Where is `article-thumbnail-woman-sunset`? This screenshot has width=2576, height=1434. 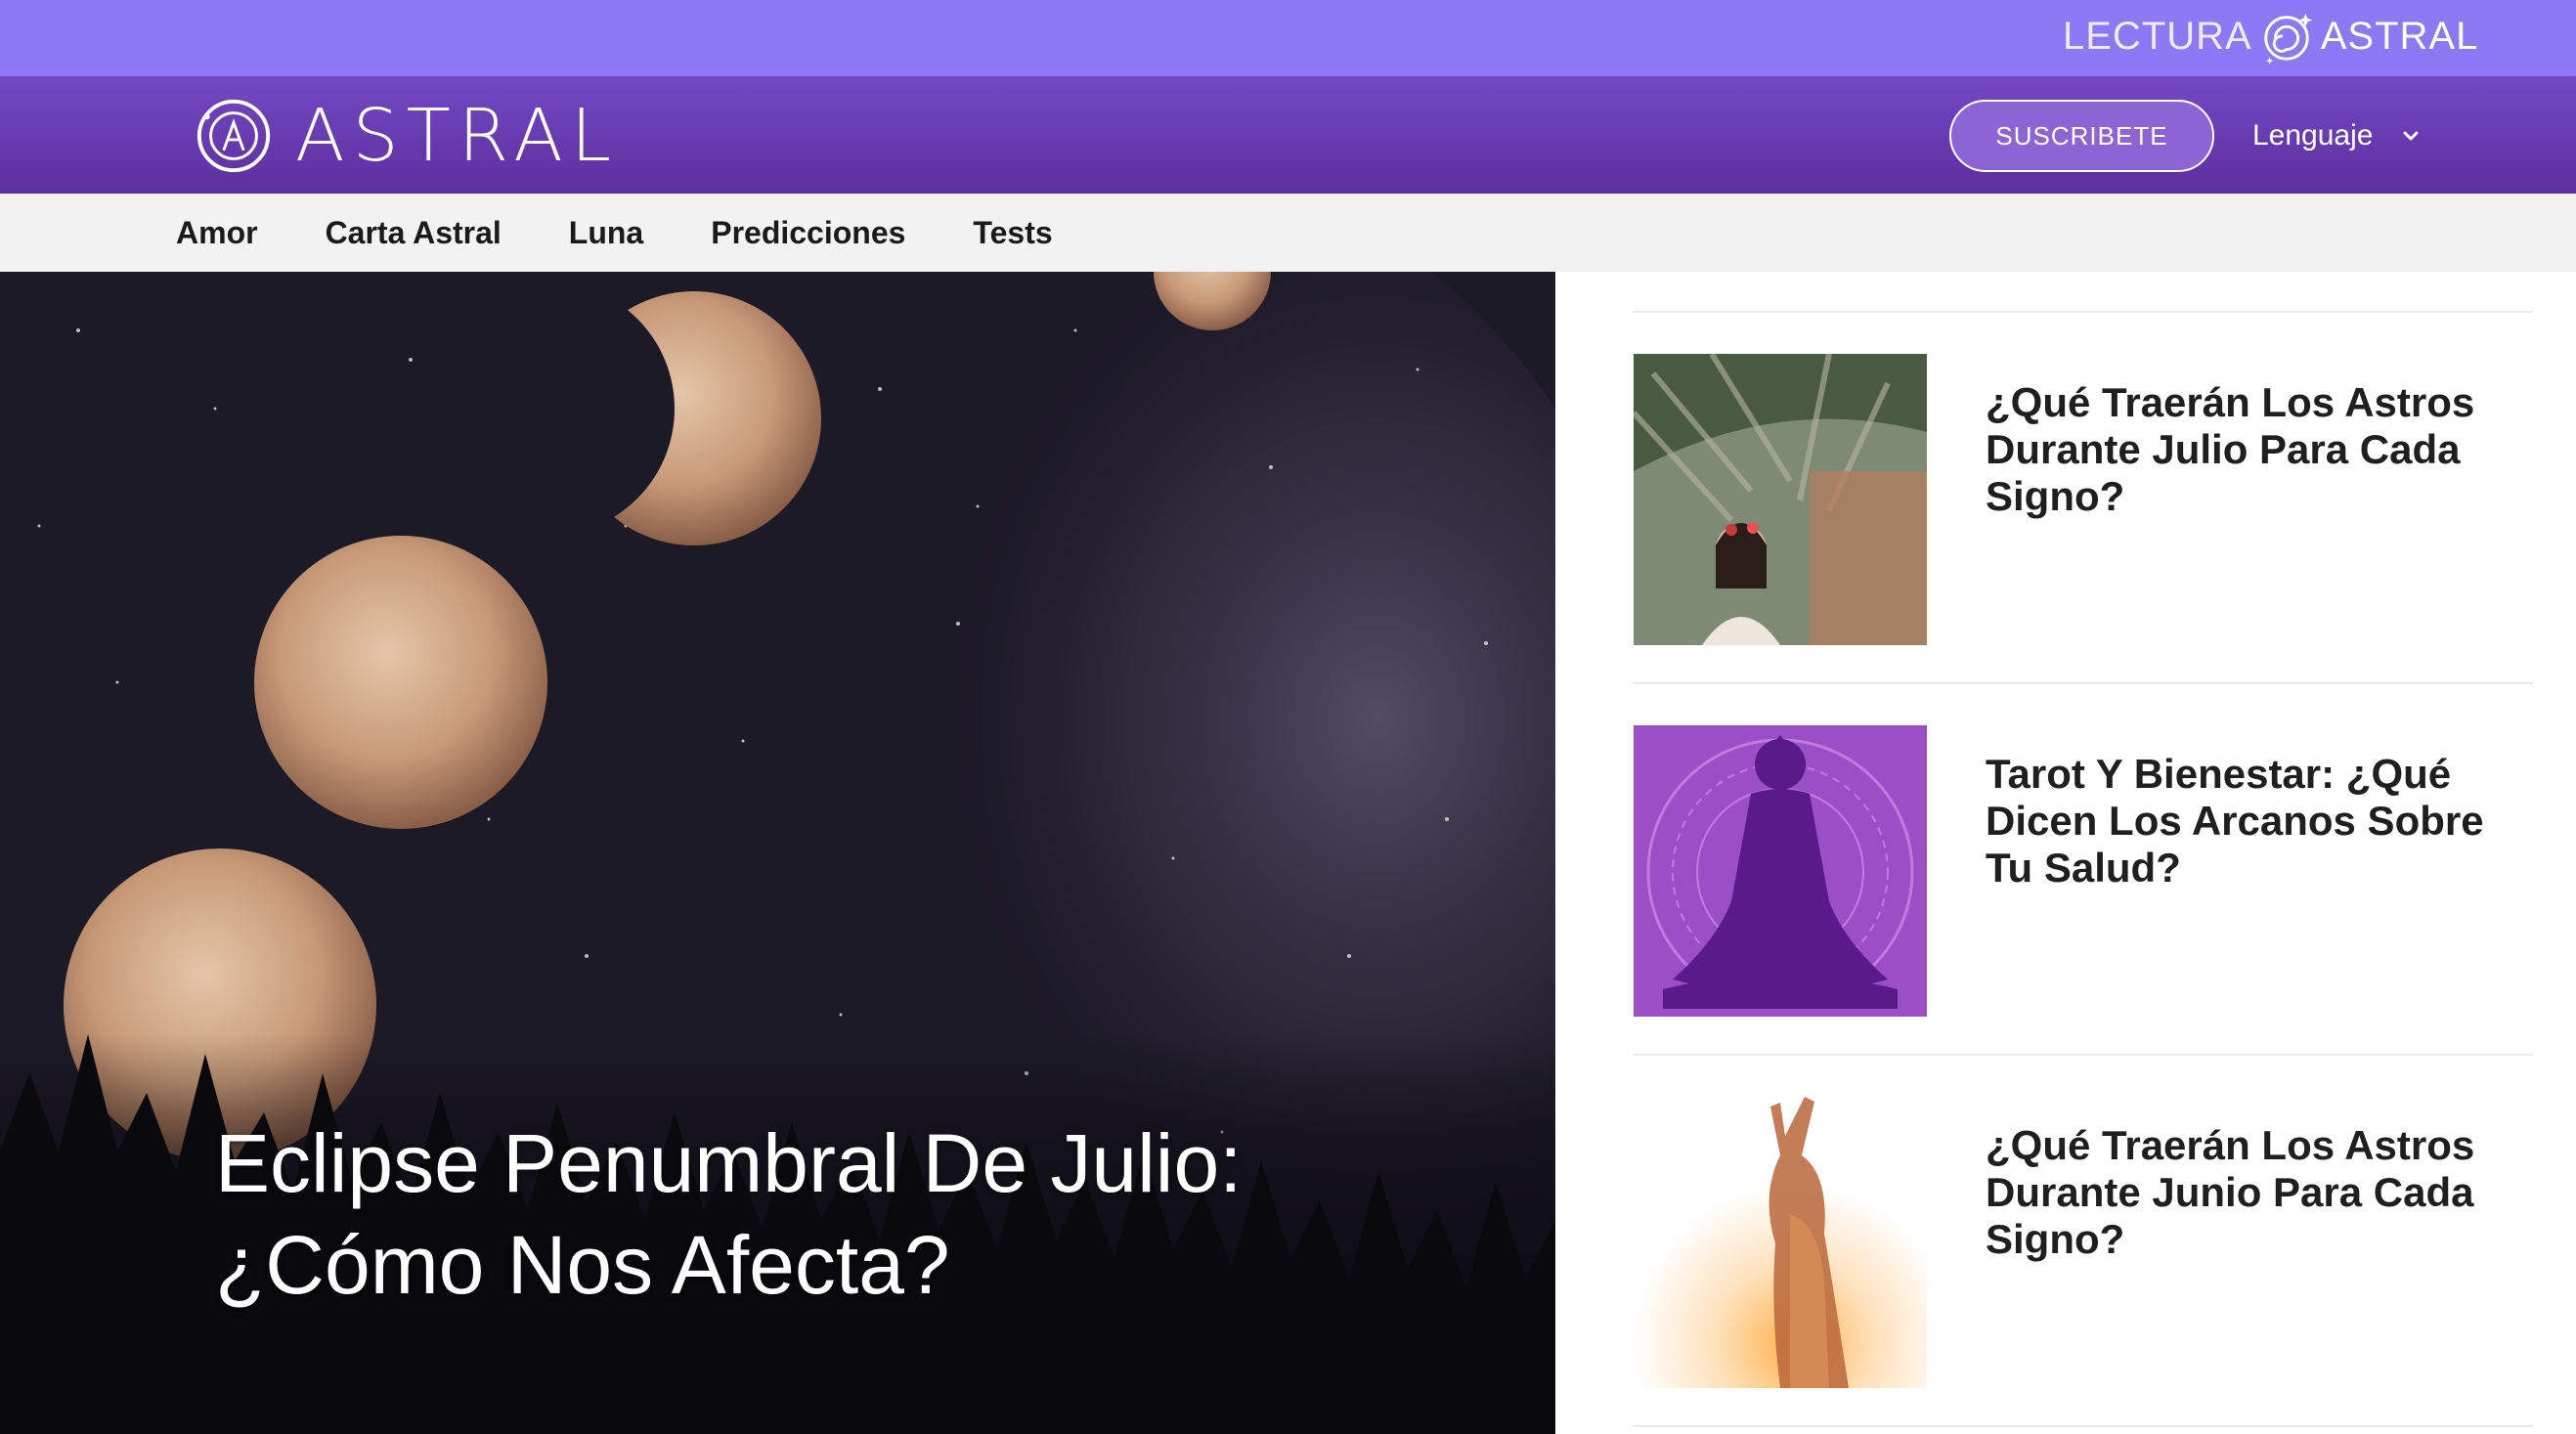
article-thumbnail-woman-sunset is located at coordinates (1780, 1242).